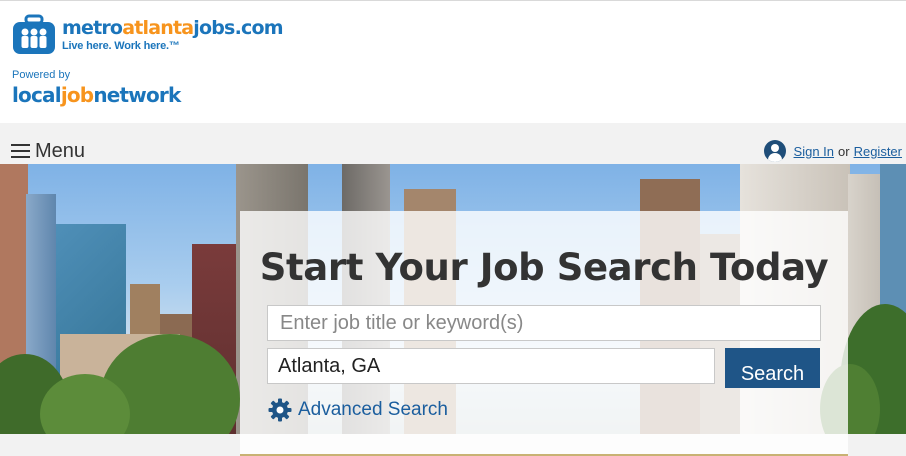 The width and height of the screenshot is (906, 456). Describe the element at coordinates (453, 143) in the screenshot. I see `nav-bar: Menu Sign In or Register` at that location.